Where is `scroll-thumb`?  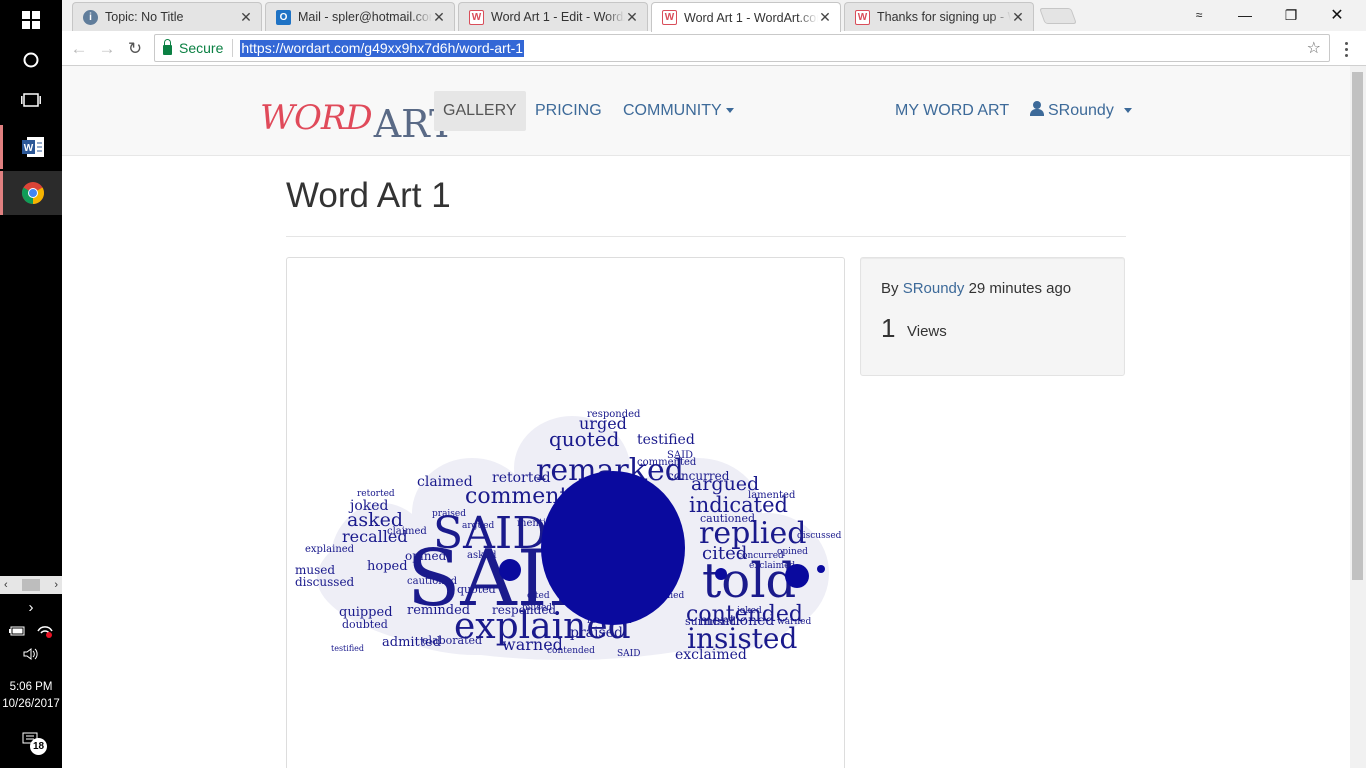
scroll-thumb is located at coordinates (31, 585).